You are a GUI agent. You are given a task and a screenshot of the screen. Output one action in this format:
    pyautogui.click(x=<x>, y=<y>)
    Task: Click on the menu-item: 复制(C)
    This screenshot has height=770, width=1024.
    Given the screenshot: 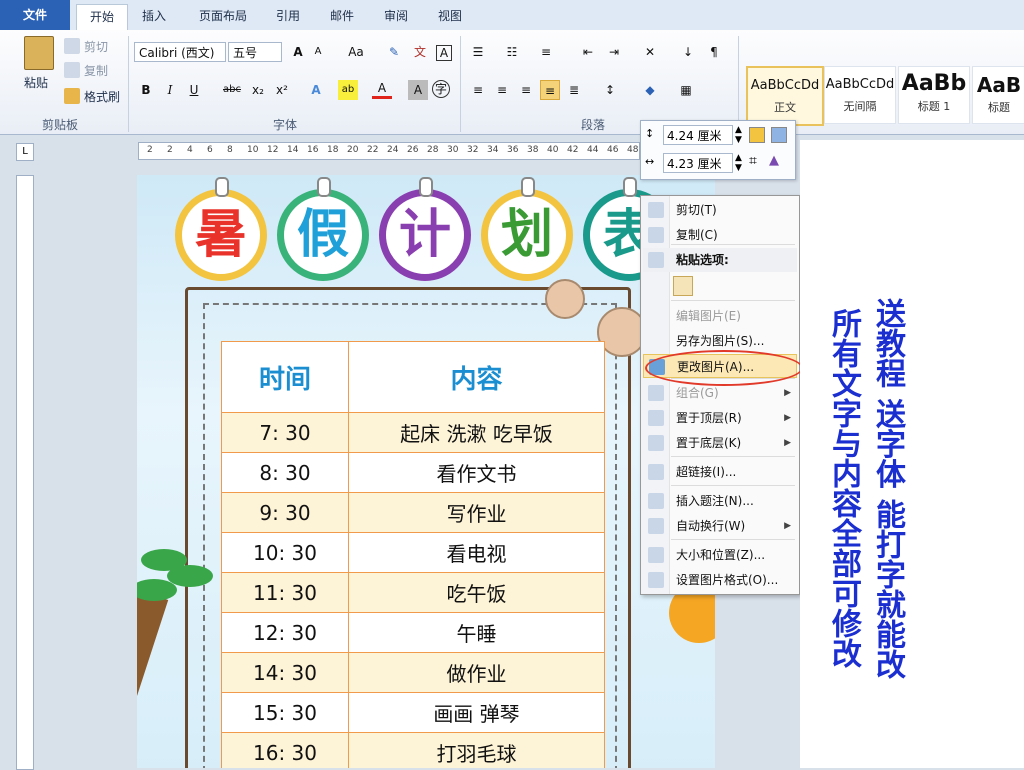 What is the action you would take?
    pyautogui.click(x=720, y=235)
    